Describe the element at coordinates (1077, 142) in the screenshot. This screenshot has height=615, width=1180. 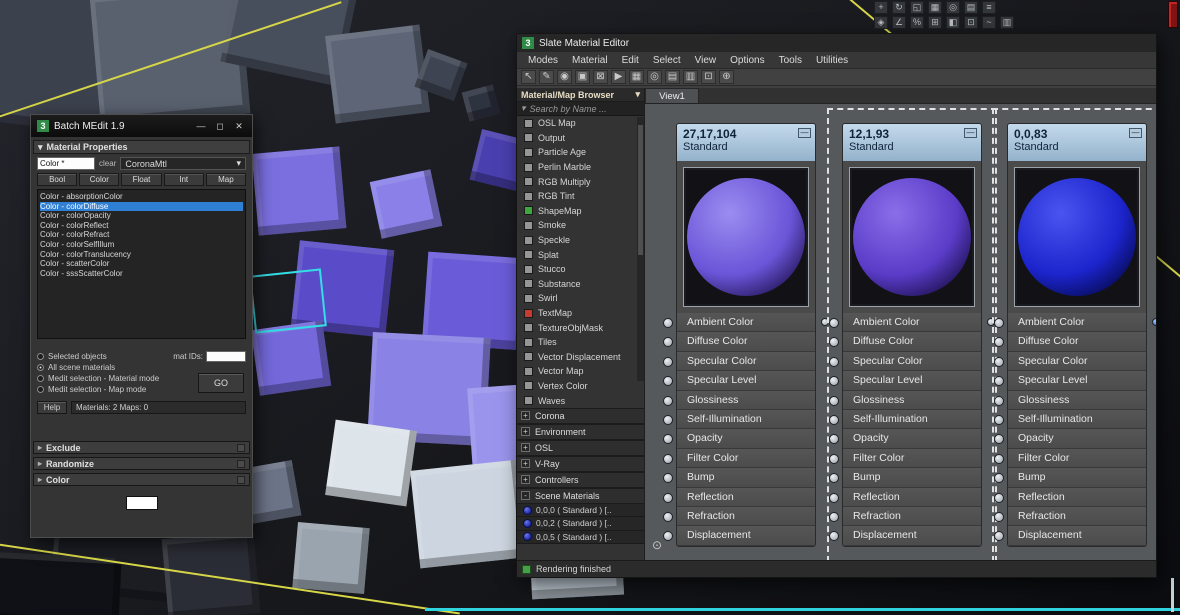
I see `node-header: 0,0,83 Standard —` at that location.